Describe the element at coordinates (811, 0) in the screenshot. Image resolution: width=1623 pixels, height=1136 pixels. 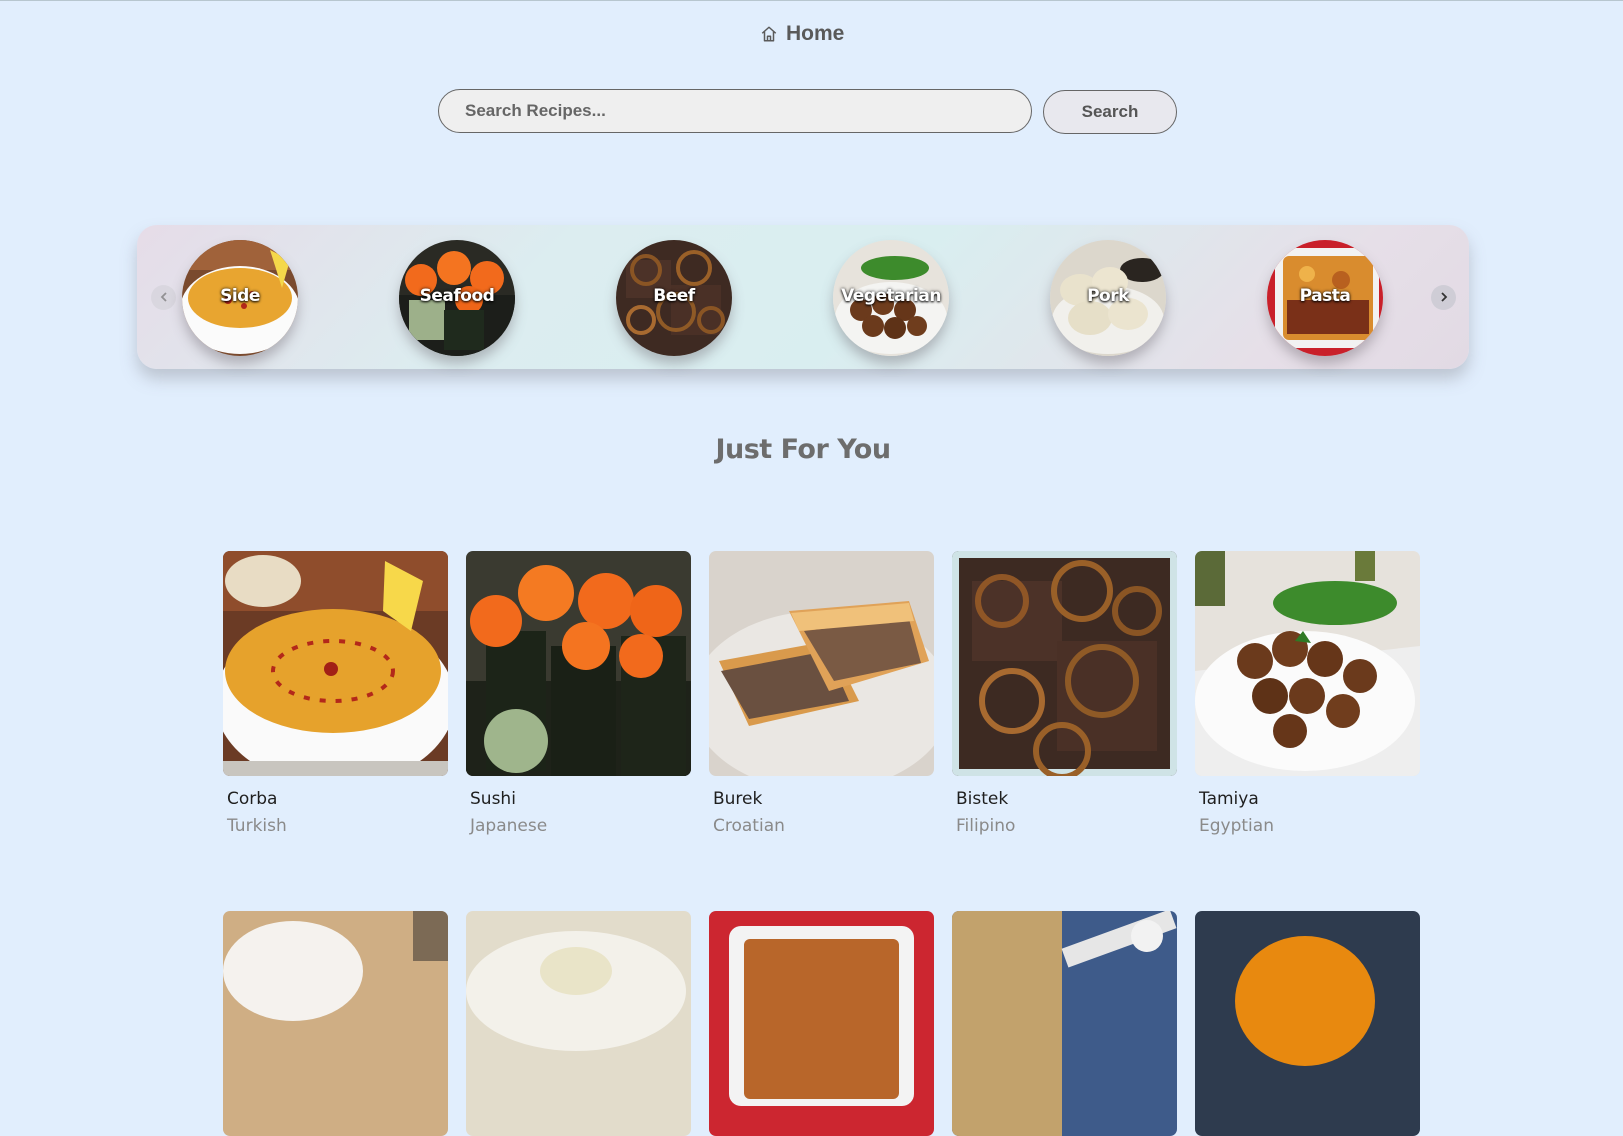
I see `top-border` at that location.